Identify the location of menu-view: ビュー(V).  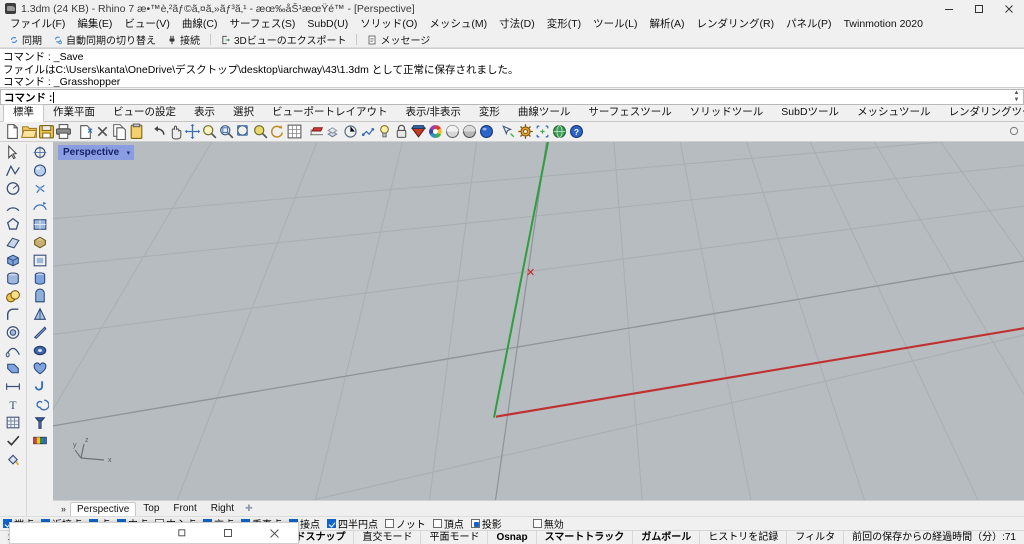
(147, 24).